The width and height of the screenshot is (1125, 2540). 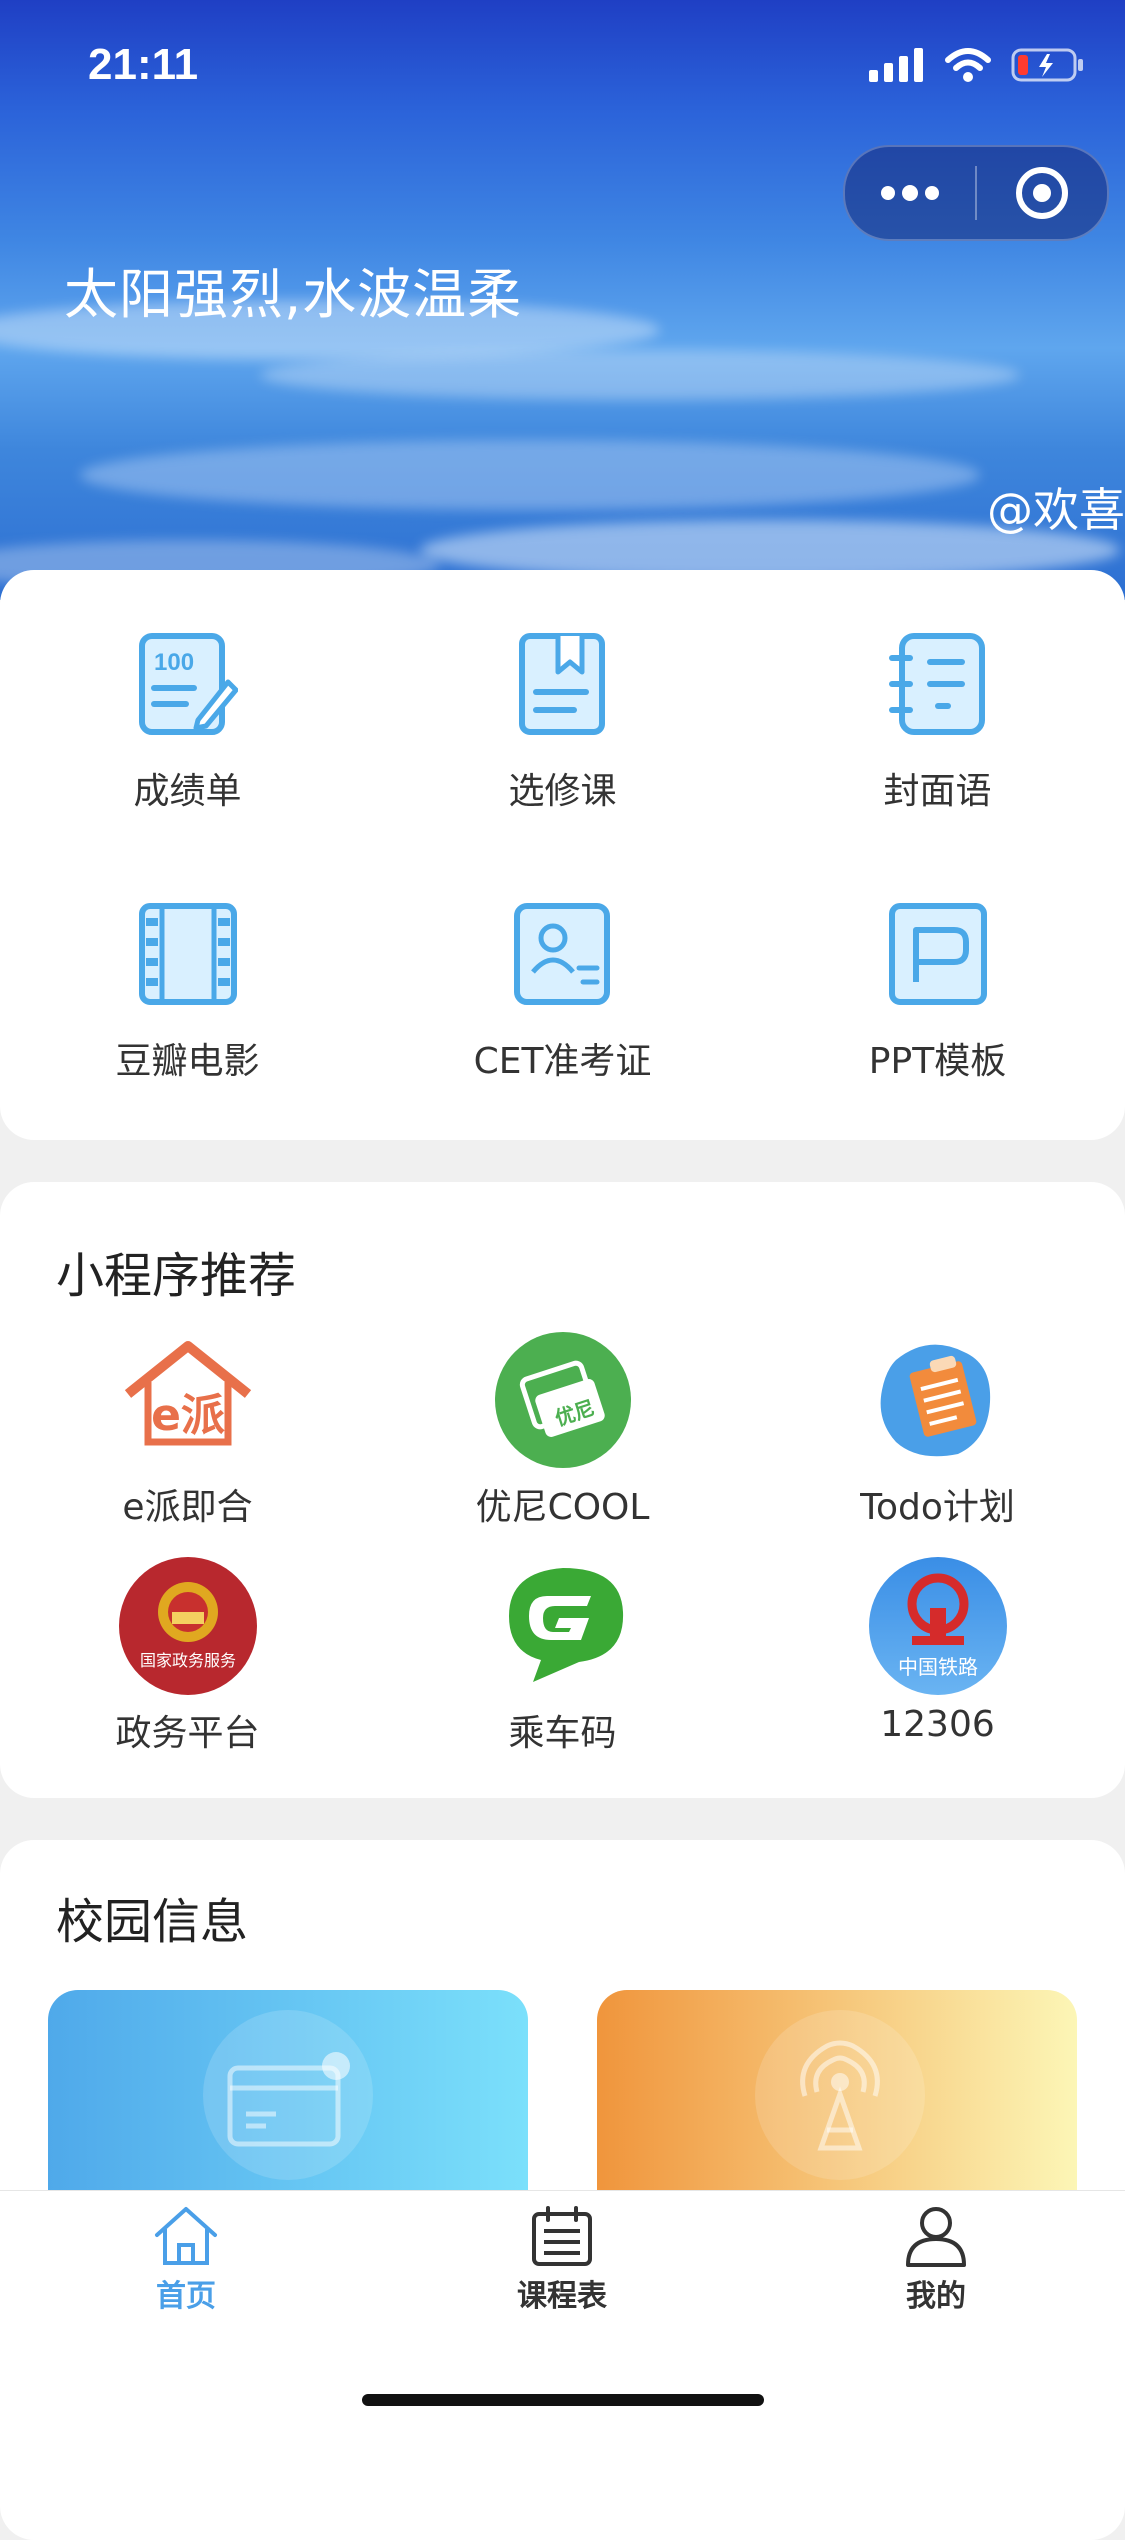 I want to click on tool-cover-quote: 封面语, so click(x=937, y=723).